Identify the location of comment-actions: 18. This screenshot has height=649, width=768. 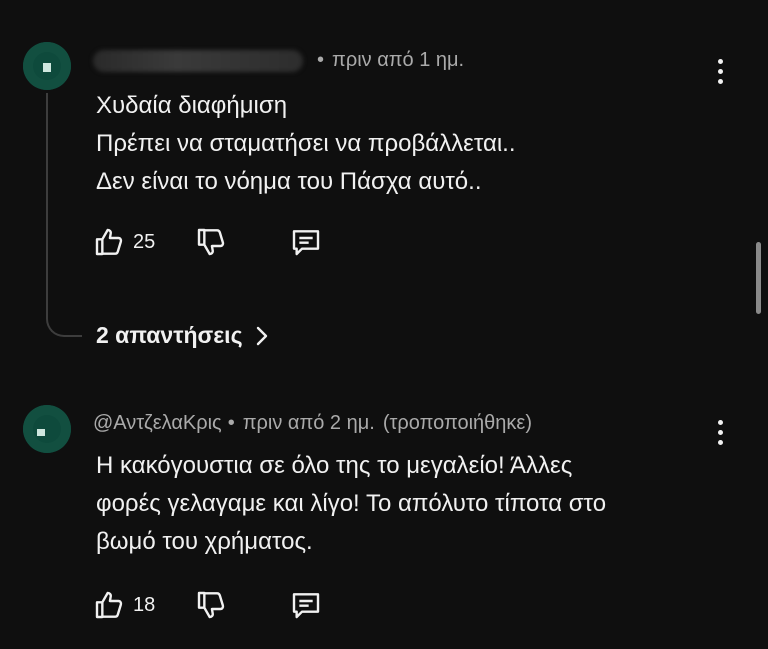
(208, 605).